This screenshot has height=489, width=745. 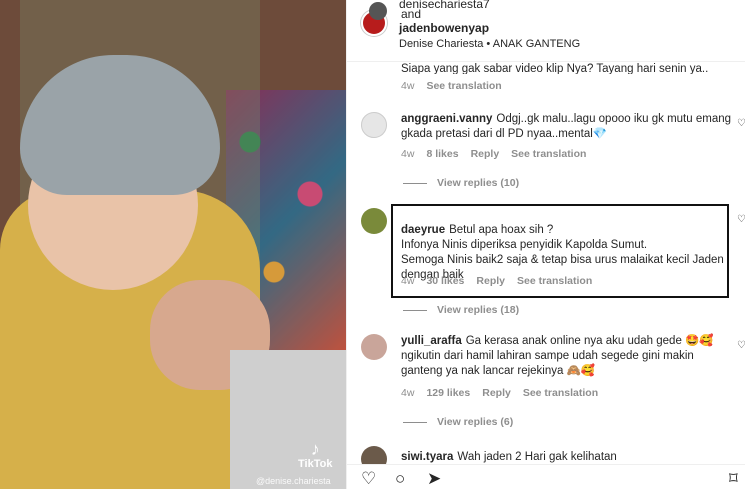 I want to click on header-subtitle: Denise Chariesta • ANAK GANTENG, so click(x=490, y=44).